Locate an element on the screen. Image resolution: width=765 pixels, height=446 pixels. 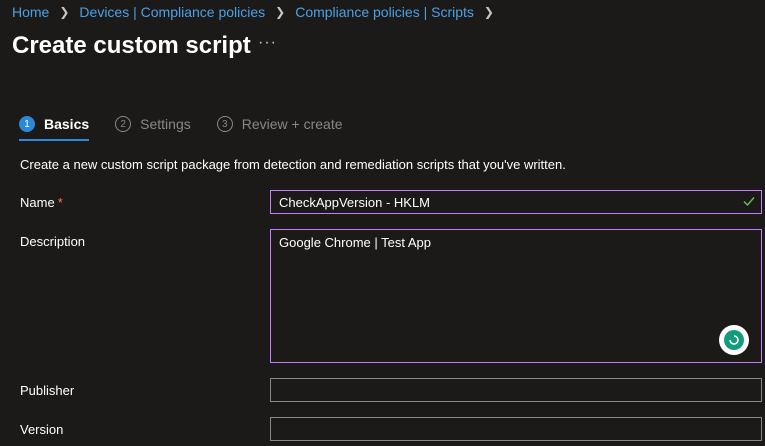
name-label: Name * is located at coordinates (41, 202).